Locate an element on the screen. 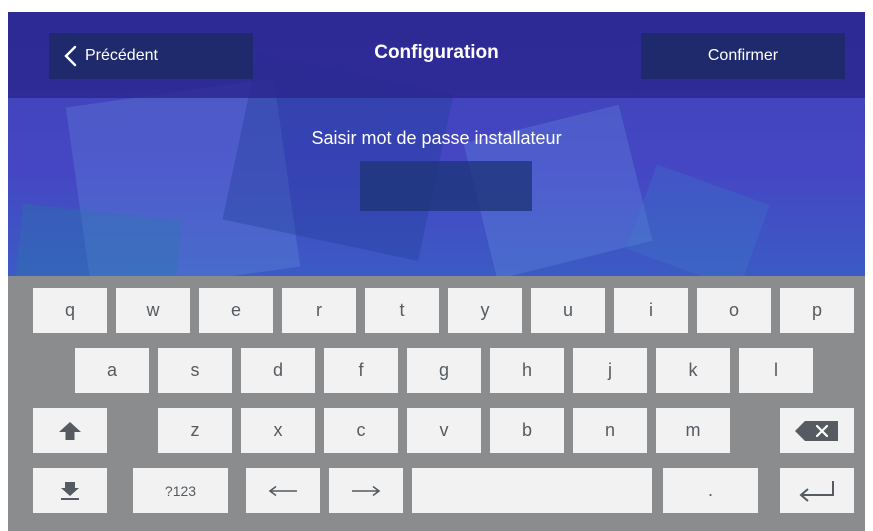 Image resolution: width=873 pixels, height=531 pixels. key-e: e is located at coordinates (236, 310).